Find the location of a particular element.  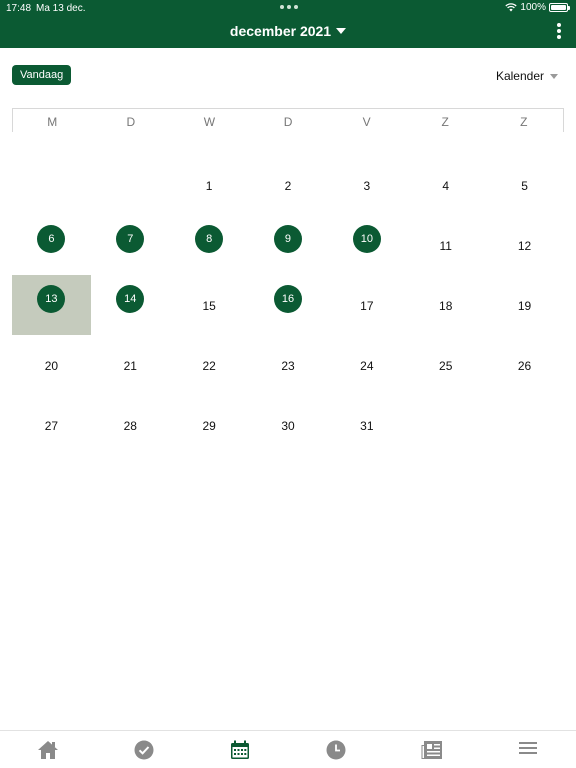

day-cell: 25 is located at coordinates (445, 365).